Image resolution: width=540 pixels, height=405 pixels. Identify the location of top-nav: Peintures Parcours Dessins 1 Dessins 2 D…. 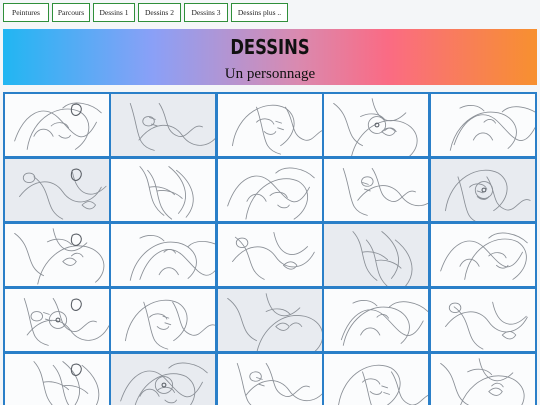
(270, 13).